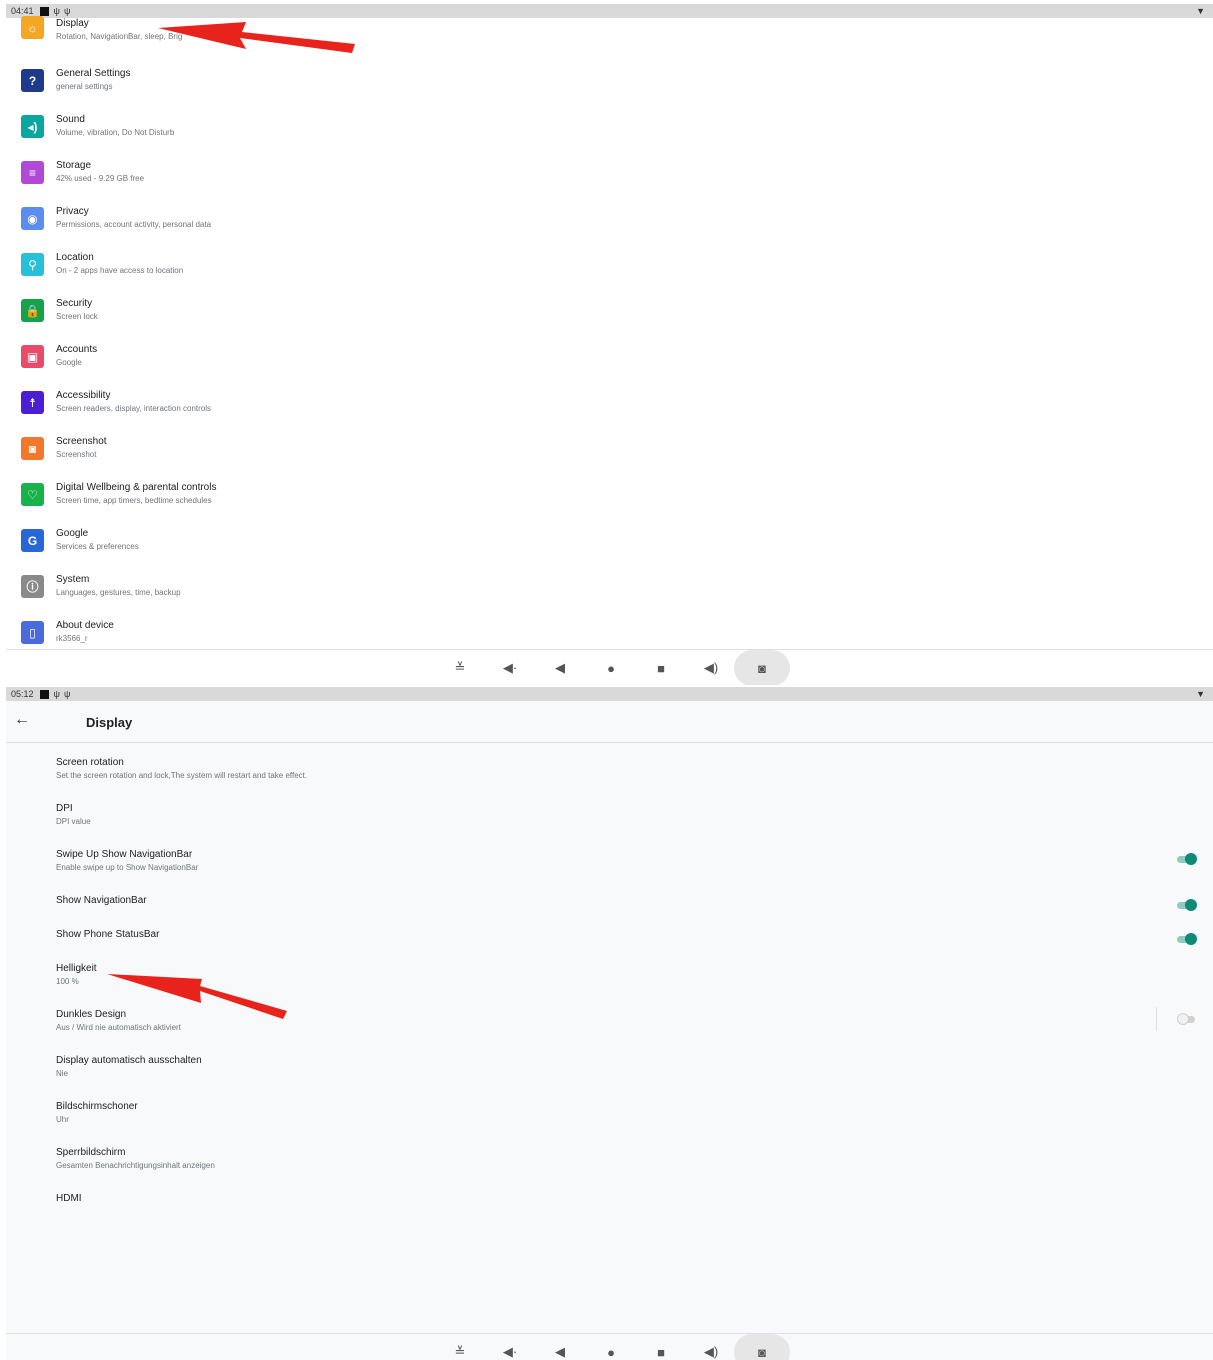  Describe the element at coordinates (69, 362) in the screenshot. I see `settings-item-subtitle: Google` at that location.